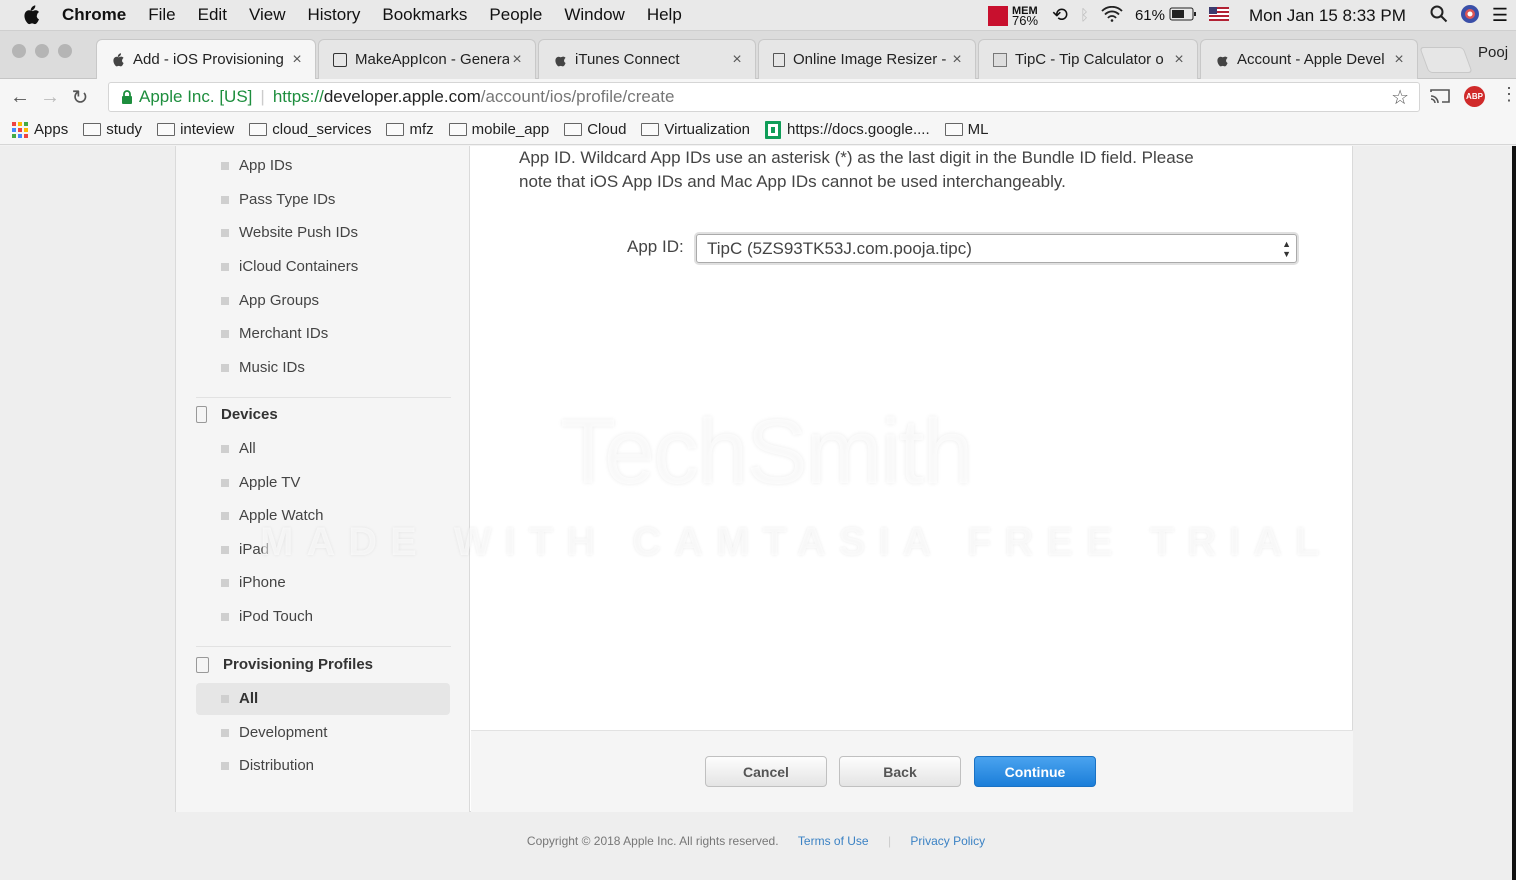  Describe the element at coordinates (996, 248) in the screenshot. I see `app-id-select: TipC (5ZS93TK53J.com.pooja.tipc) ▲ ▼` at that location.